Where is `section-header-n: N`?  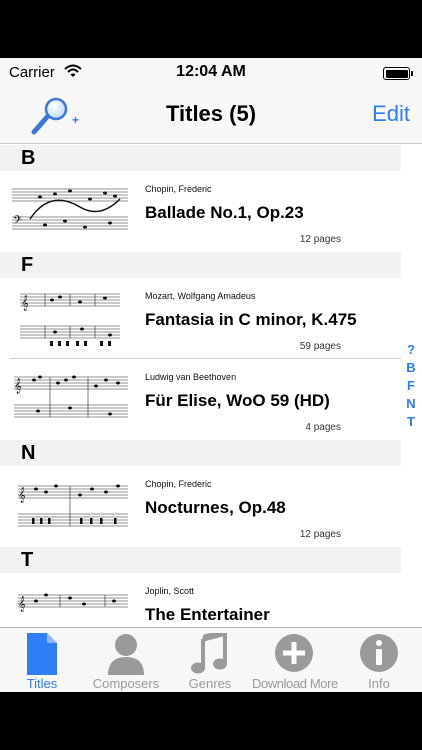
section-header-n: N is located at coordinates (200, 453).